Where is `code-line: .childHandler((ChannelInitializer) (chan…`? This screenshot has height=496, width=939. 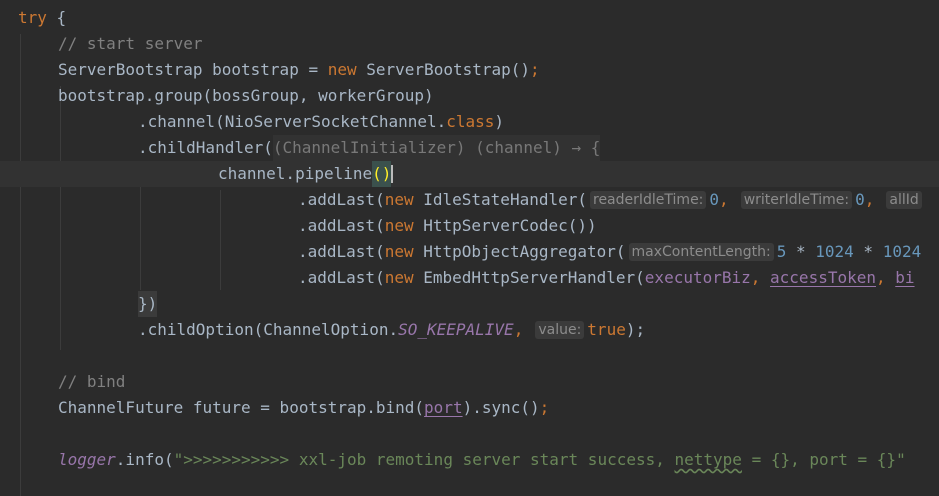
code-line: .childHandler((ChannelInitializer) (chan… is located at coordinates (369, 148).